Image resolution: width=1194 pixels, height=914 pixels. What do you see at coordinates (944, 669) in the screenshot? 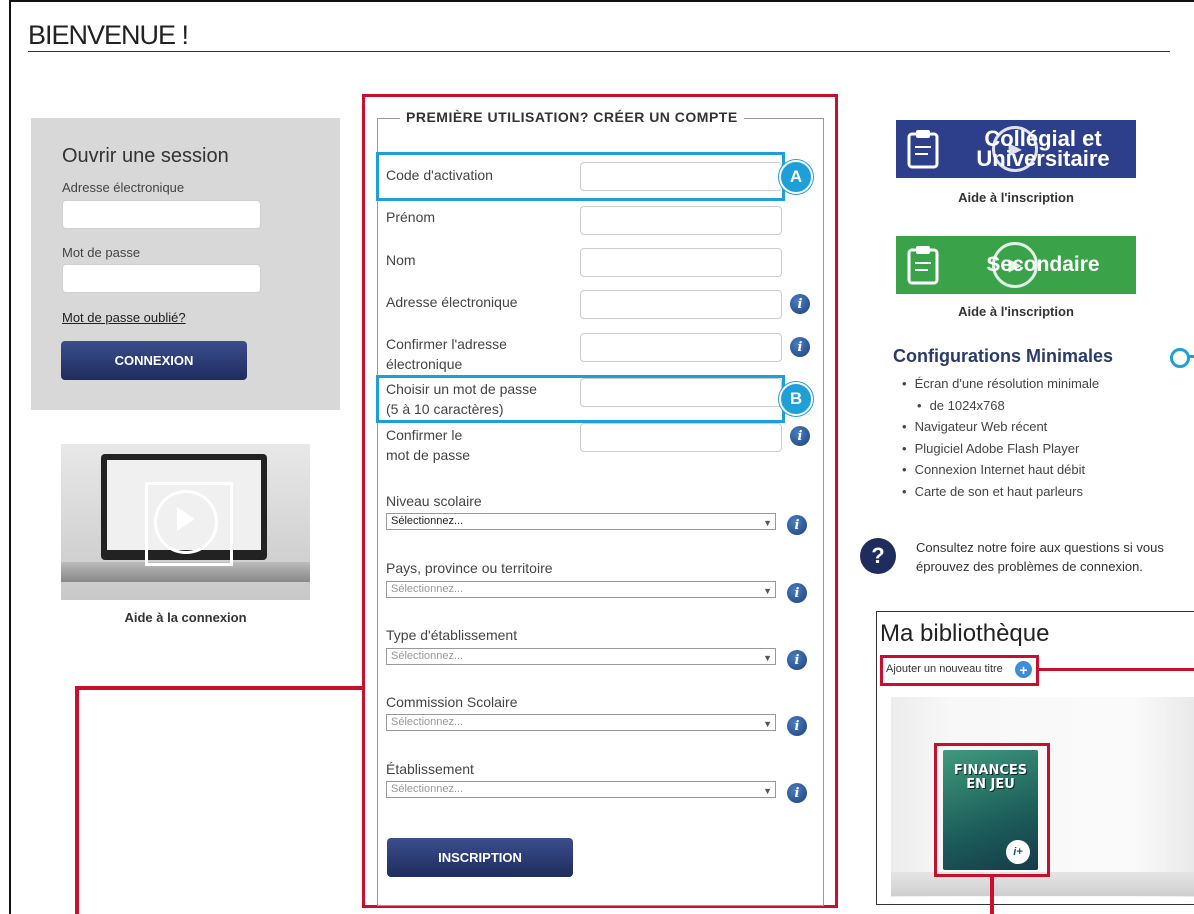
I see `add-title-link: Ajouter un nouveau titre` at bounding box center [944, 669].